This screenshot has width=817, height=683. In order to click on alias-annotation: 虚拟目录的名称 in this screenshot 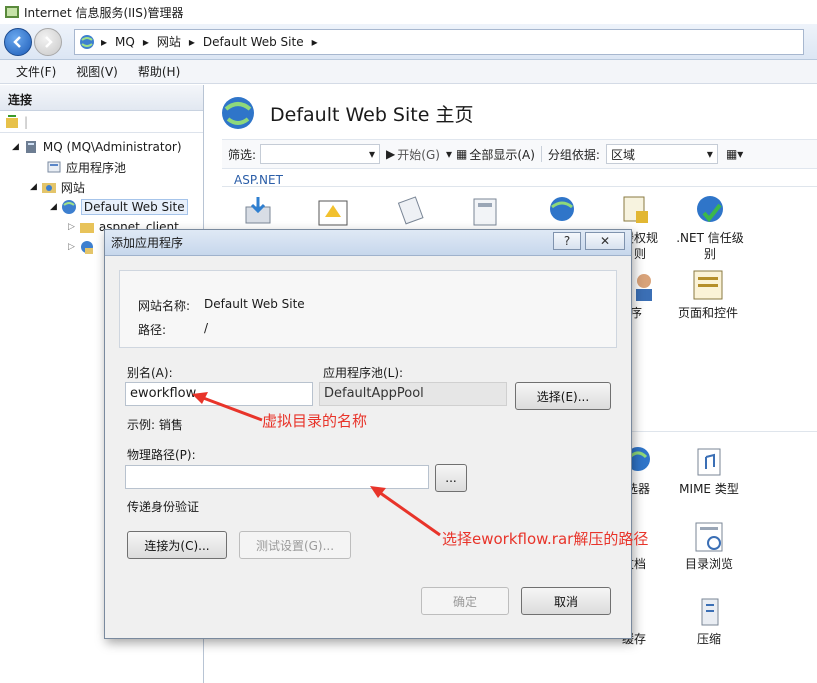, I will do `click(315, 421)`.